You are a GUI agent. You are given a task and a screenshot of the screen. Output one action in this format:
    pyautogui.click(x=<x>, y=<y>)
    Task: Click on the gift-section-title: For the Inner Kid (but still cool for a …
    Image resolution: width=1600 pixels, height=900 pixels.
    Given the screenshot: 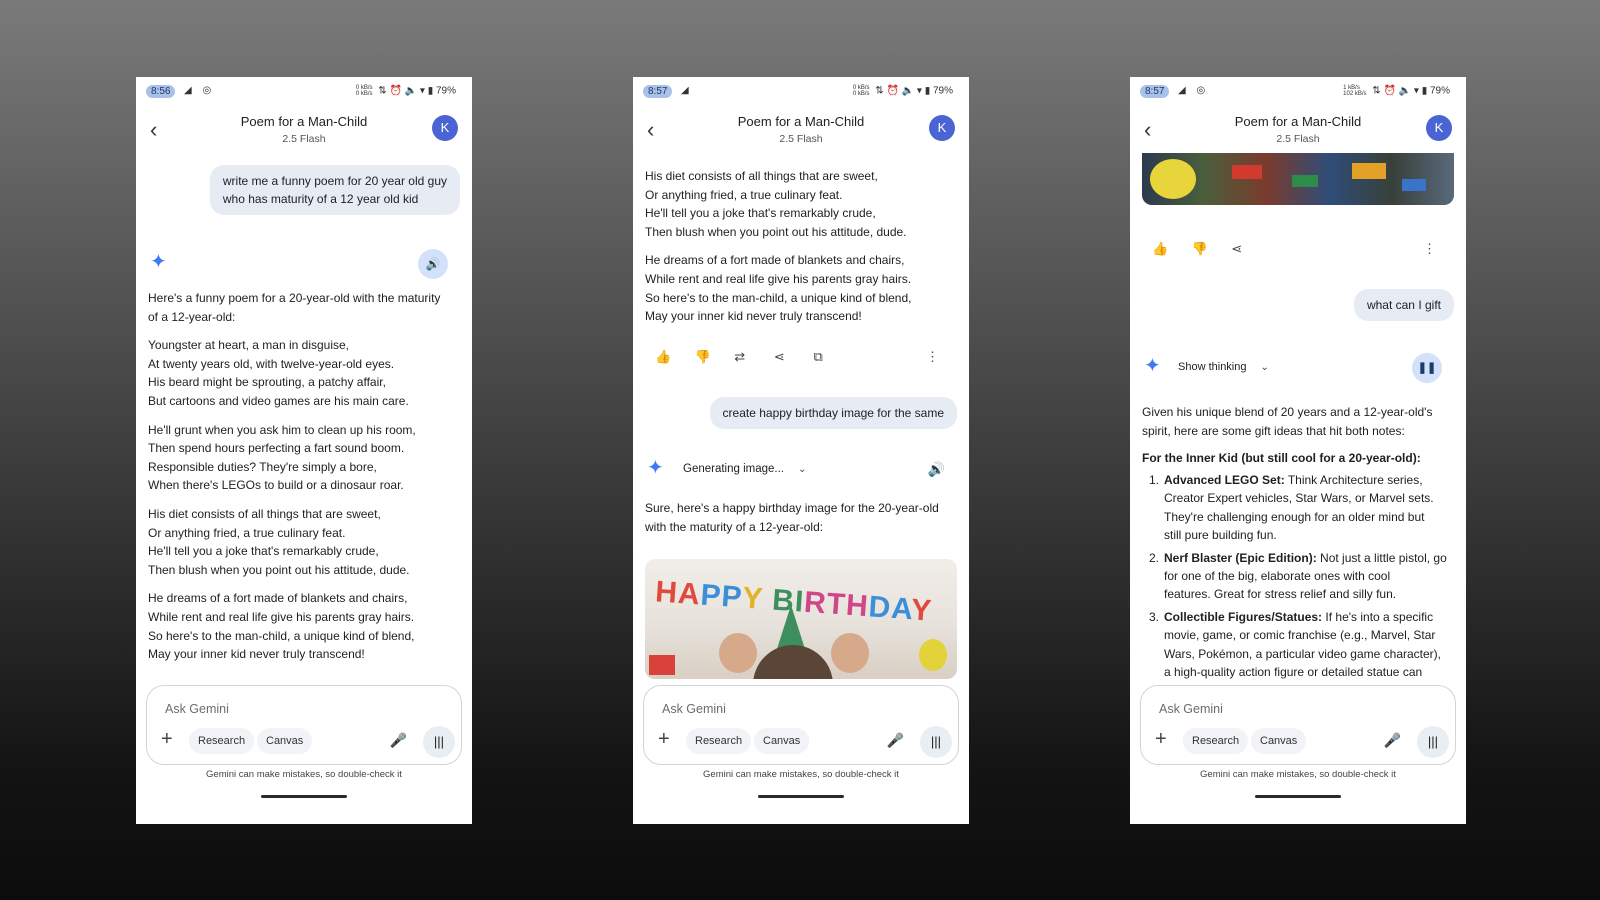 What is the action you would take?
    pyautogui.click(x=1281, y=458)
    